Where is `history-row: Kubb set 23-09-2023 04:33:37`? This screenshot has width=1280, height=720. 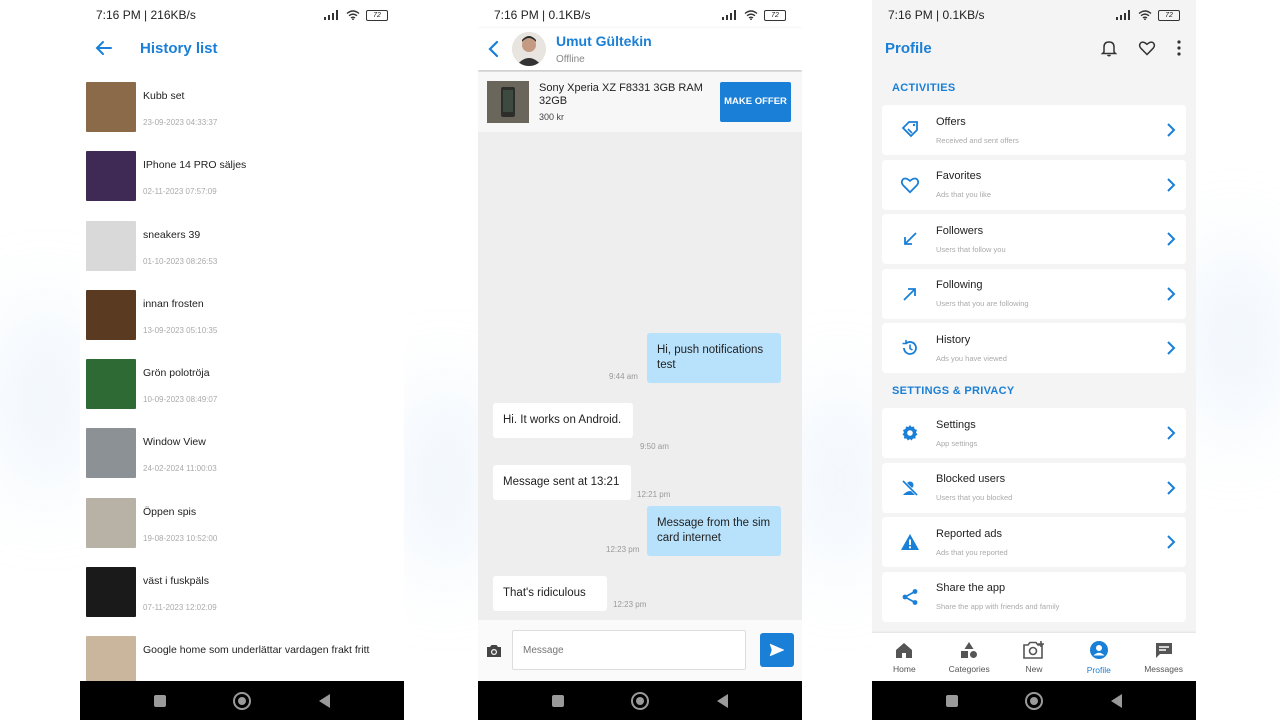
history-row: Kubb set 23-09-2023 04:33:37 is located at coordinates (242, 116).